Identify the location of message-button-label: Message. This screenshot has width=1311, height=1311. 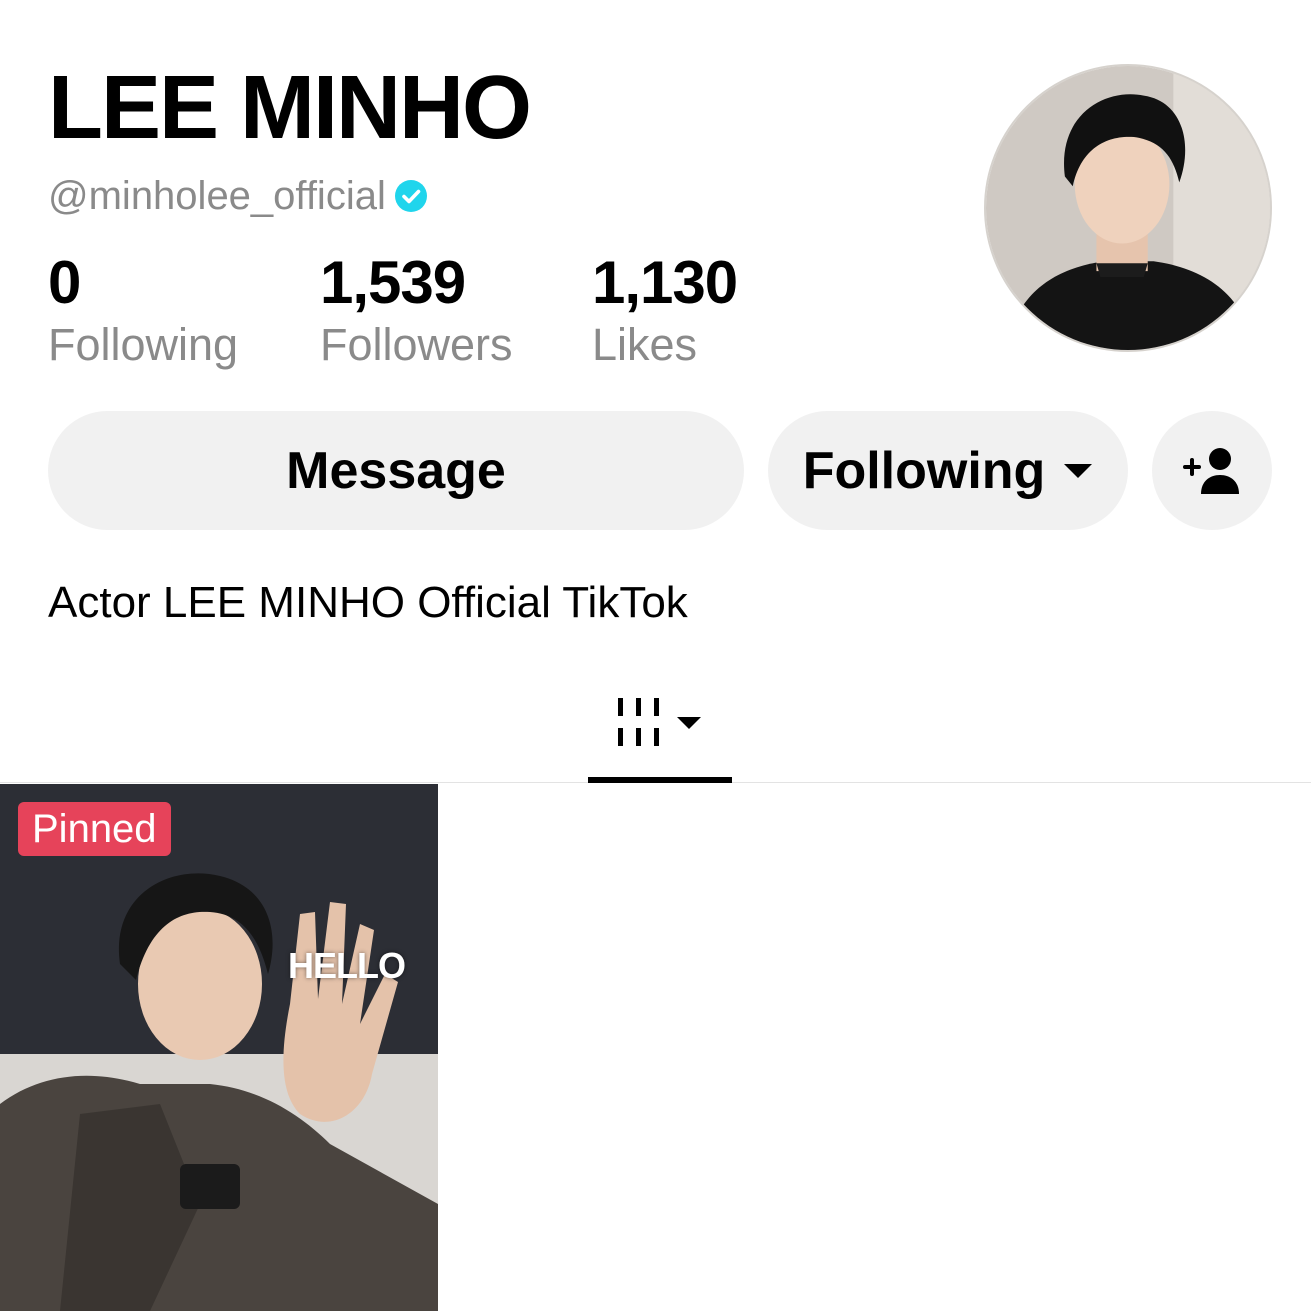
(396, 470).